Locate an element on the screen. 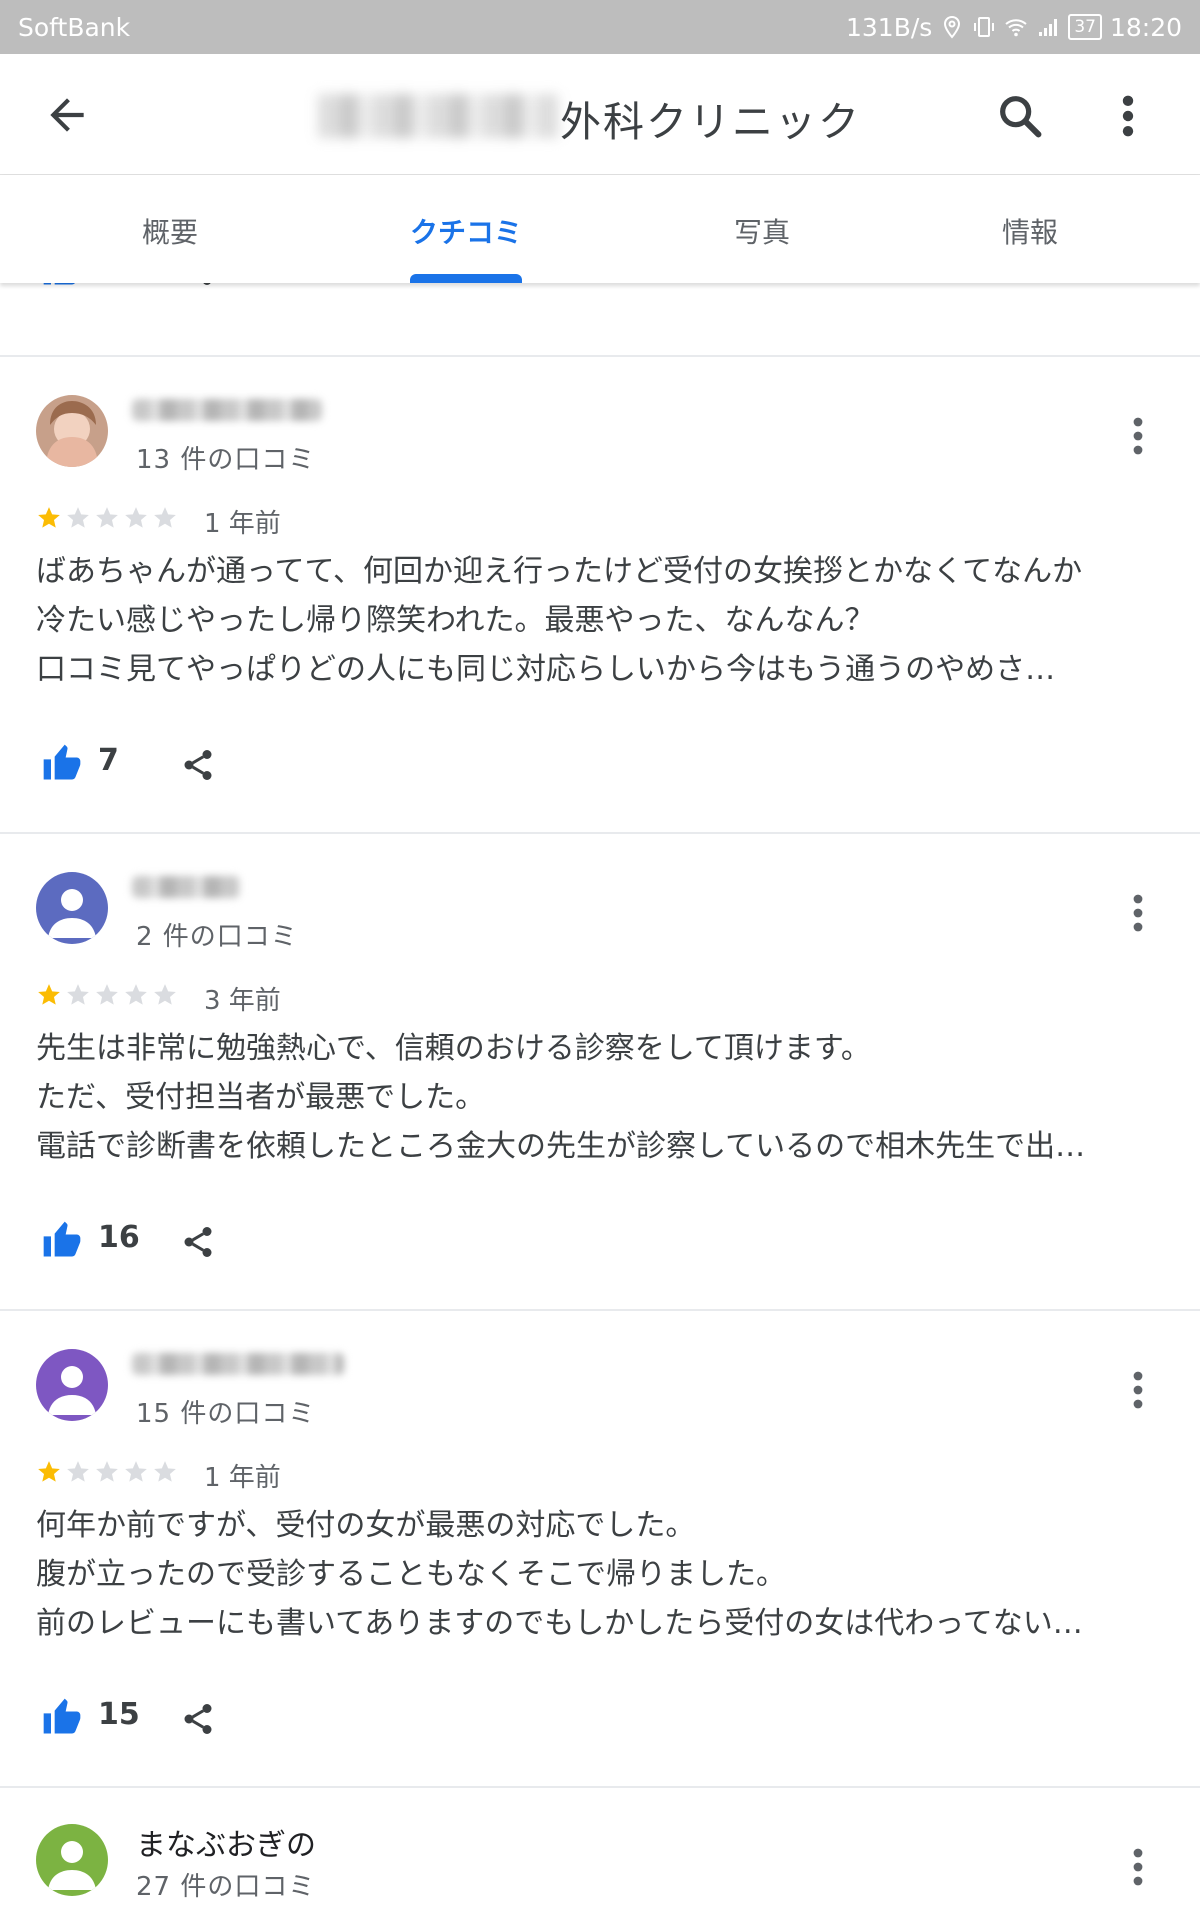 Image resolution: width=1200 pixels, height=1920 pixels. like-button: 7 is located at coordinates (186, 765).